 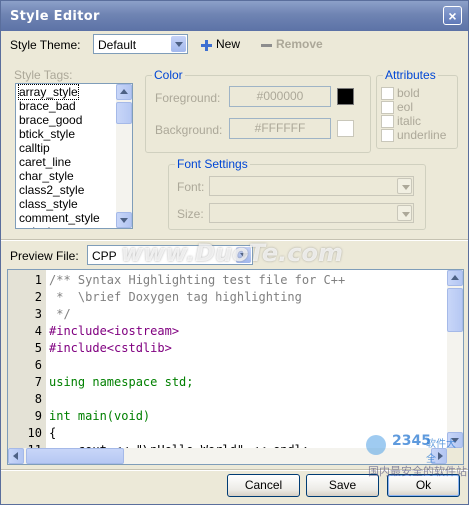 I want to click on italic-checkbox, so click(x=387, y=121).